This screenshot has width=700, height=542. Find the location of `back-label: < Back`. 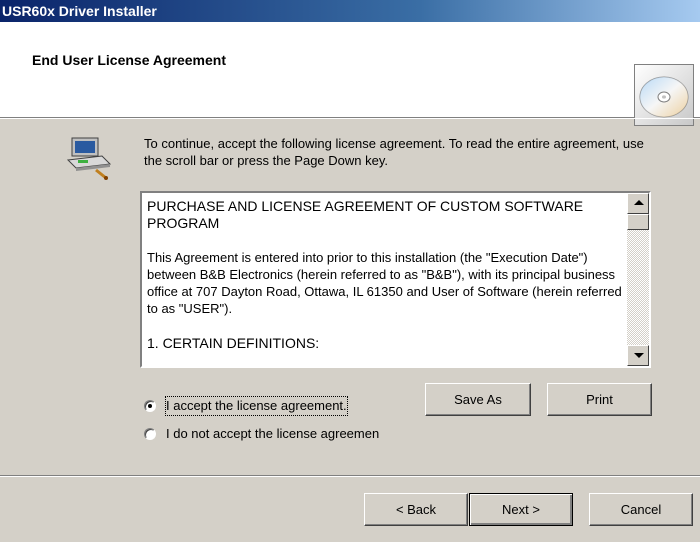

back-label: < Back is located at coordinates (416, 509).